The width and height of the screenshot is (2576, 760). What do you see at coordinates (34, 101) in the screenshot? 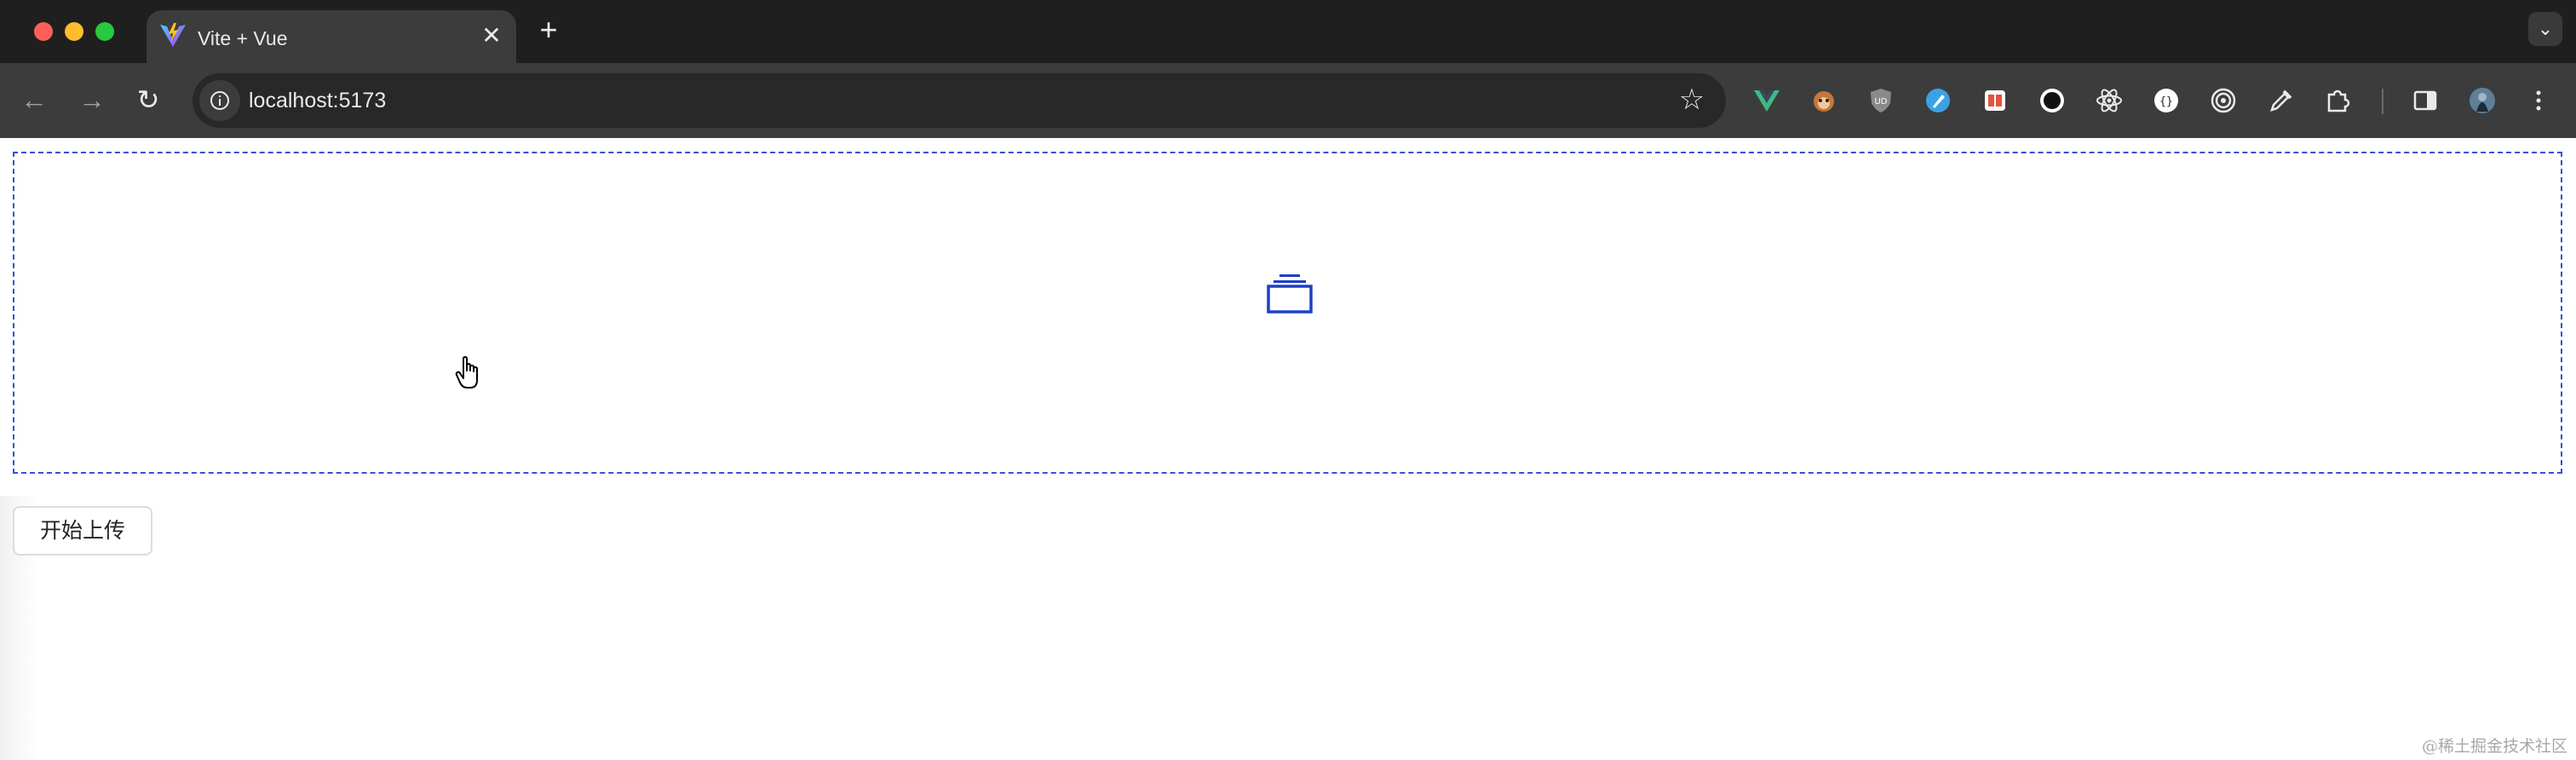
I see `back-button: ←` at bounding box center [34, 101].